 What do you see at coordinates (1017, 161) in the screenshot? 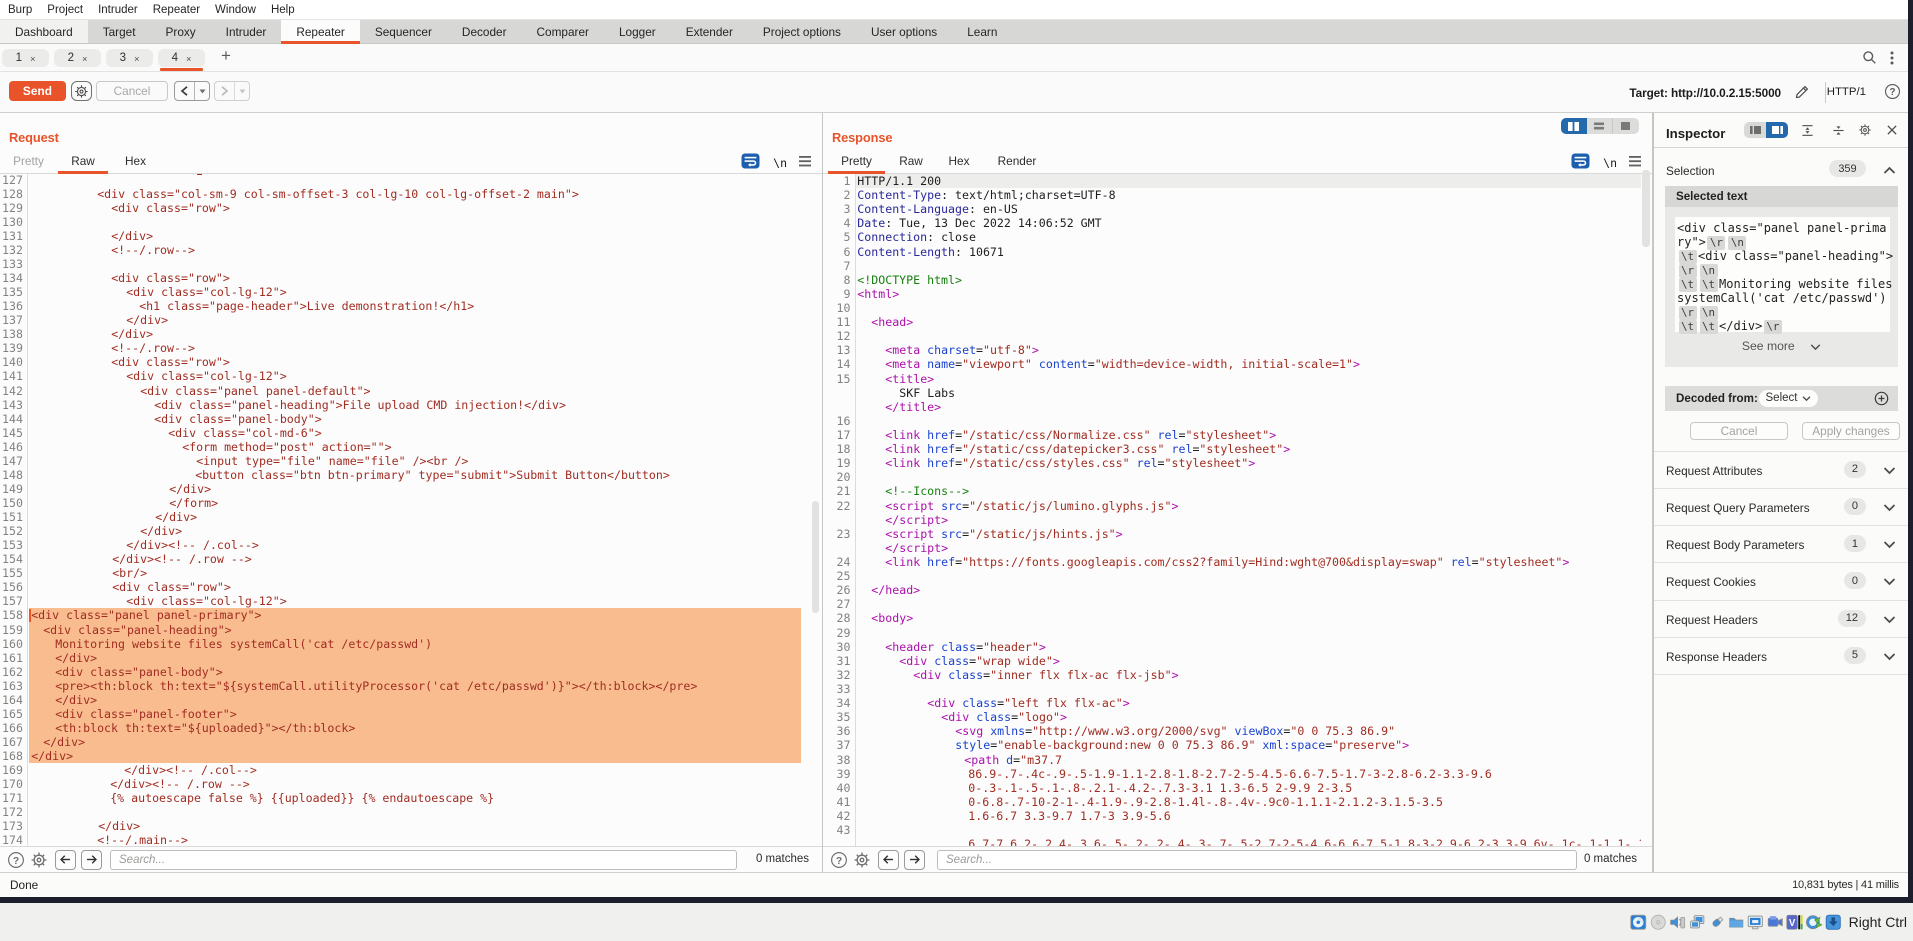
I see `view-tab-render: Render` at bounding box center [1017, 161].